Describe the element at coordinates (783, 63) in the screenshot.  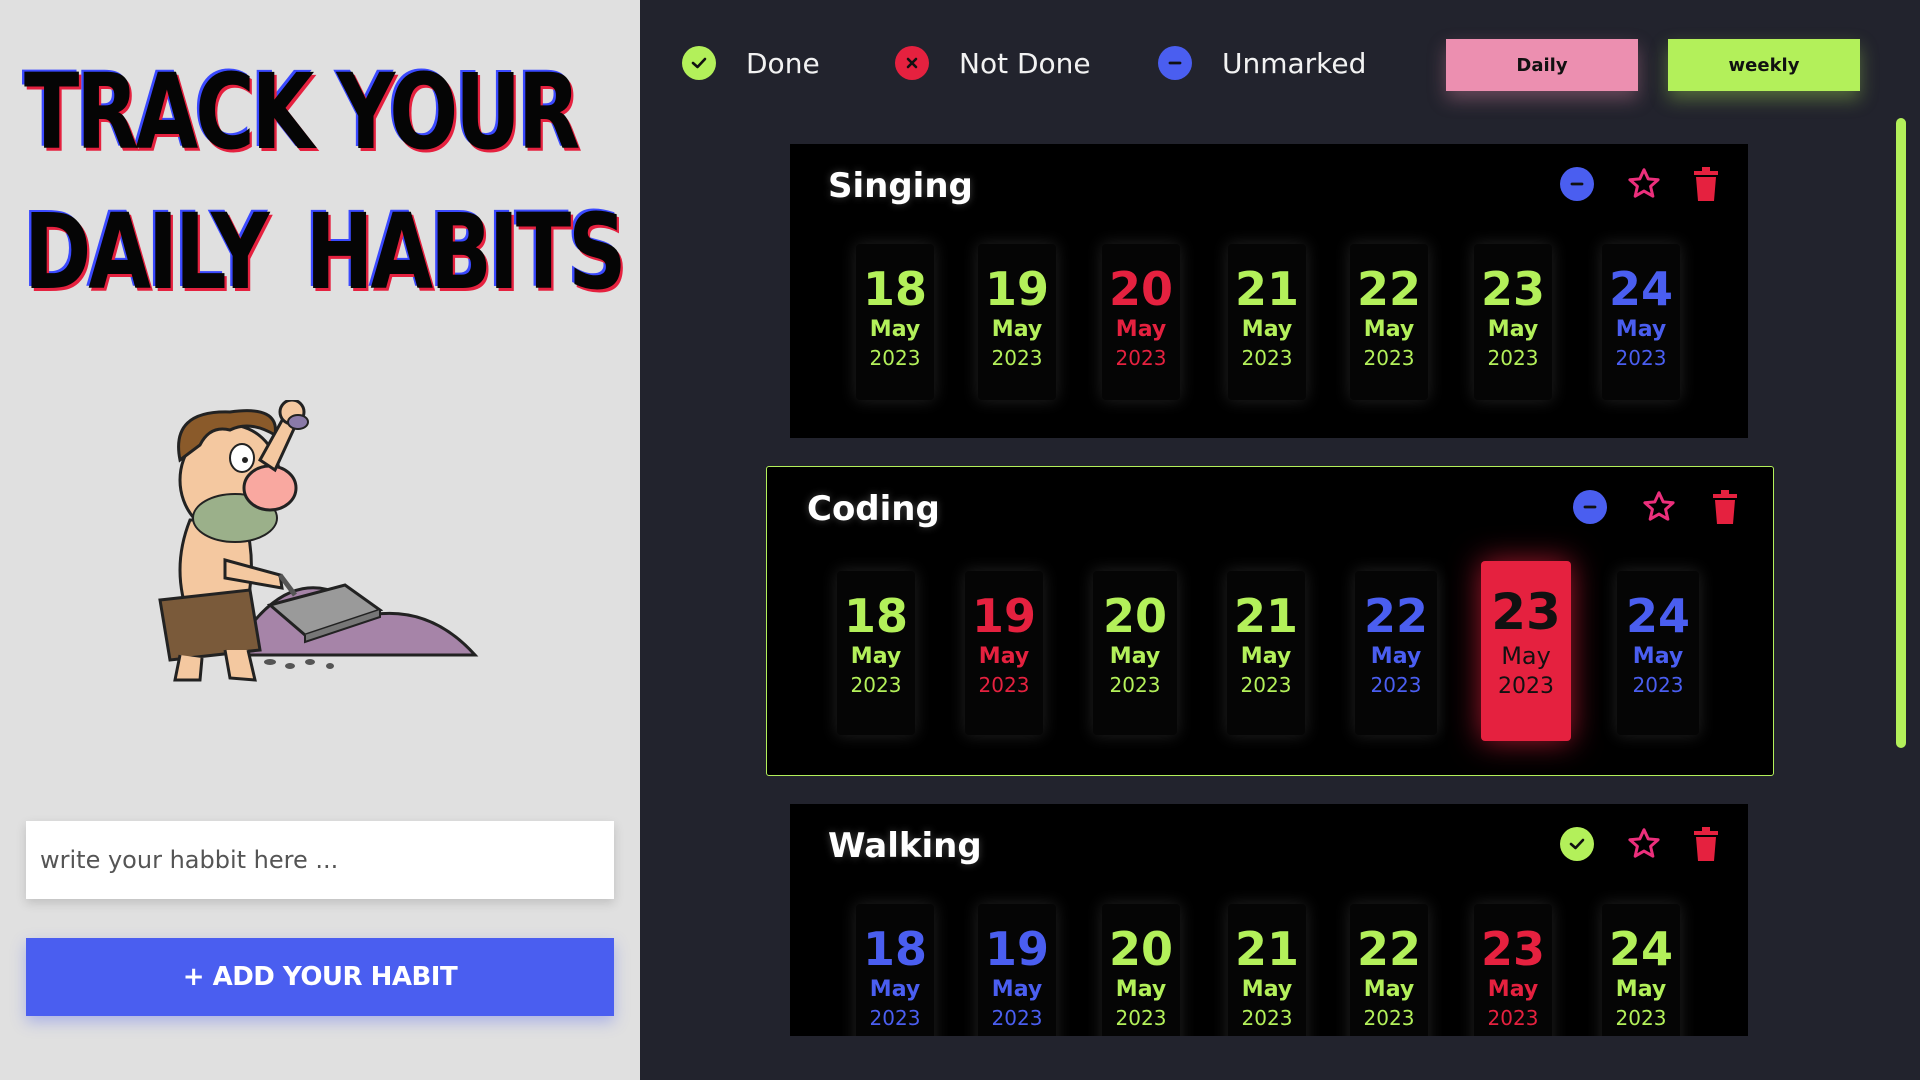
I see `legend-done-label: Done` at that location.